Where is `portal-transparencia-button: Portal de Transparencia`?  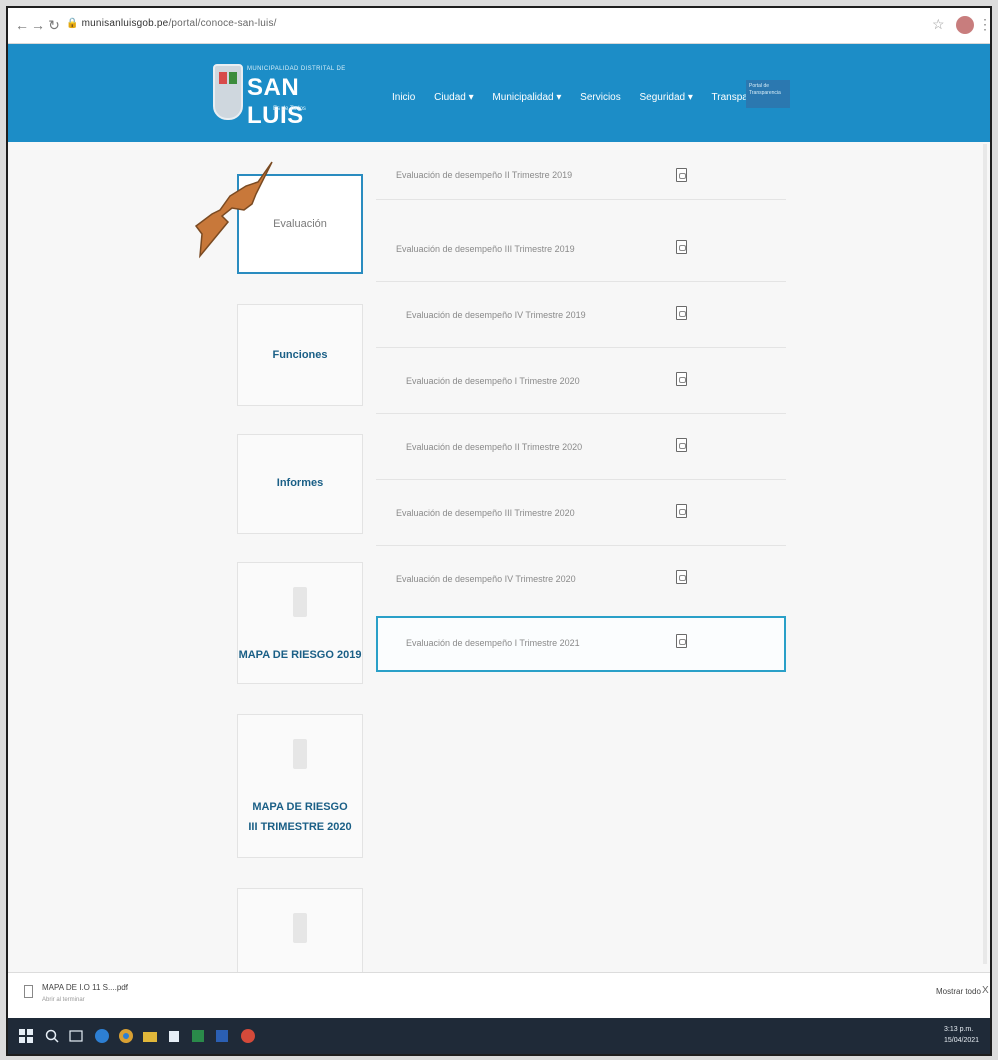 portal-transparencia-button: Portal de Transparencia is located at coordinates (768, 94).